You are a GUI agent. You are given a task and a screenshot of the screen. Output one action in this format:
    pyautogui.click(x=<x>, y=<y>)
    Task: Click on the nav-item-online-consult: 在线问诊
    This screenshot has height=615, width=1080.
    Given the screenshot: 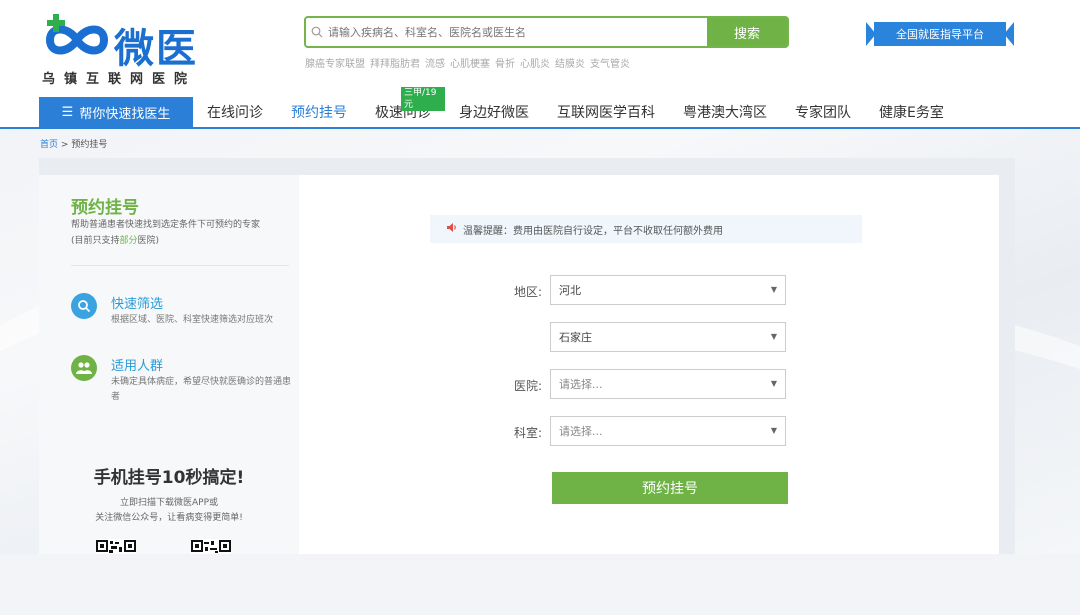 What is the action you would take?
    pyautogui.click(x=235, y=112)
    